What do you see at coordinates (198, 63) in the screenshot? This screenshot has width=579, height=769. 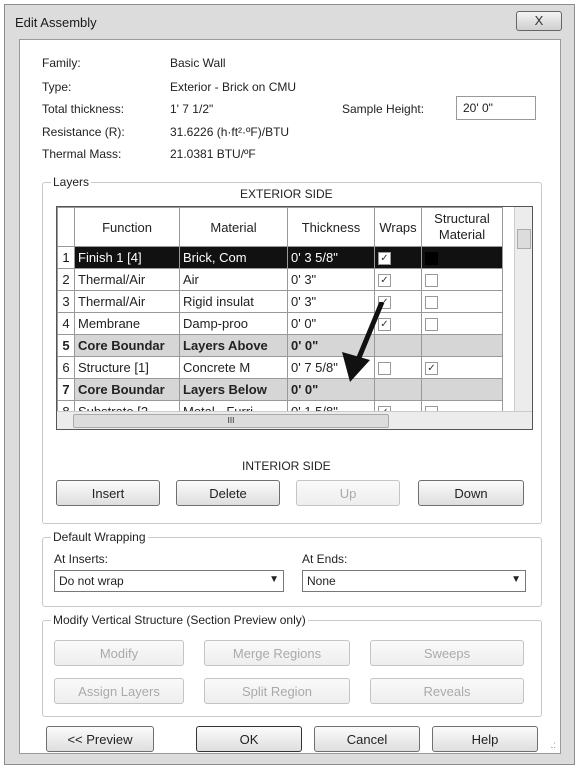 I see `family-value: Basic Wall` at bounding box center [198, 63].